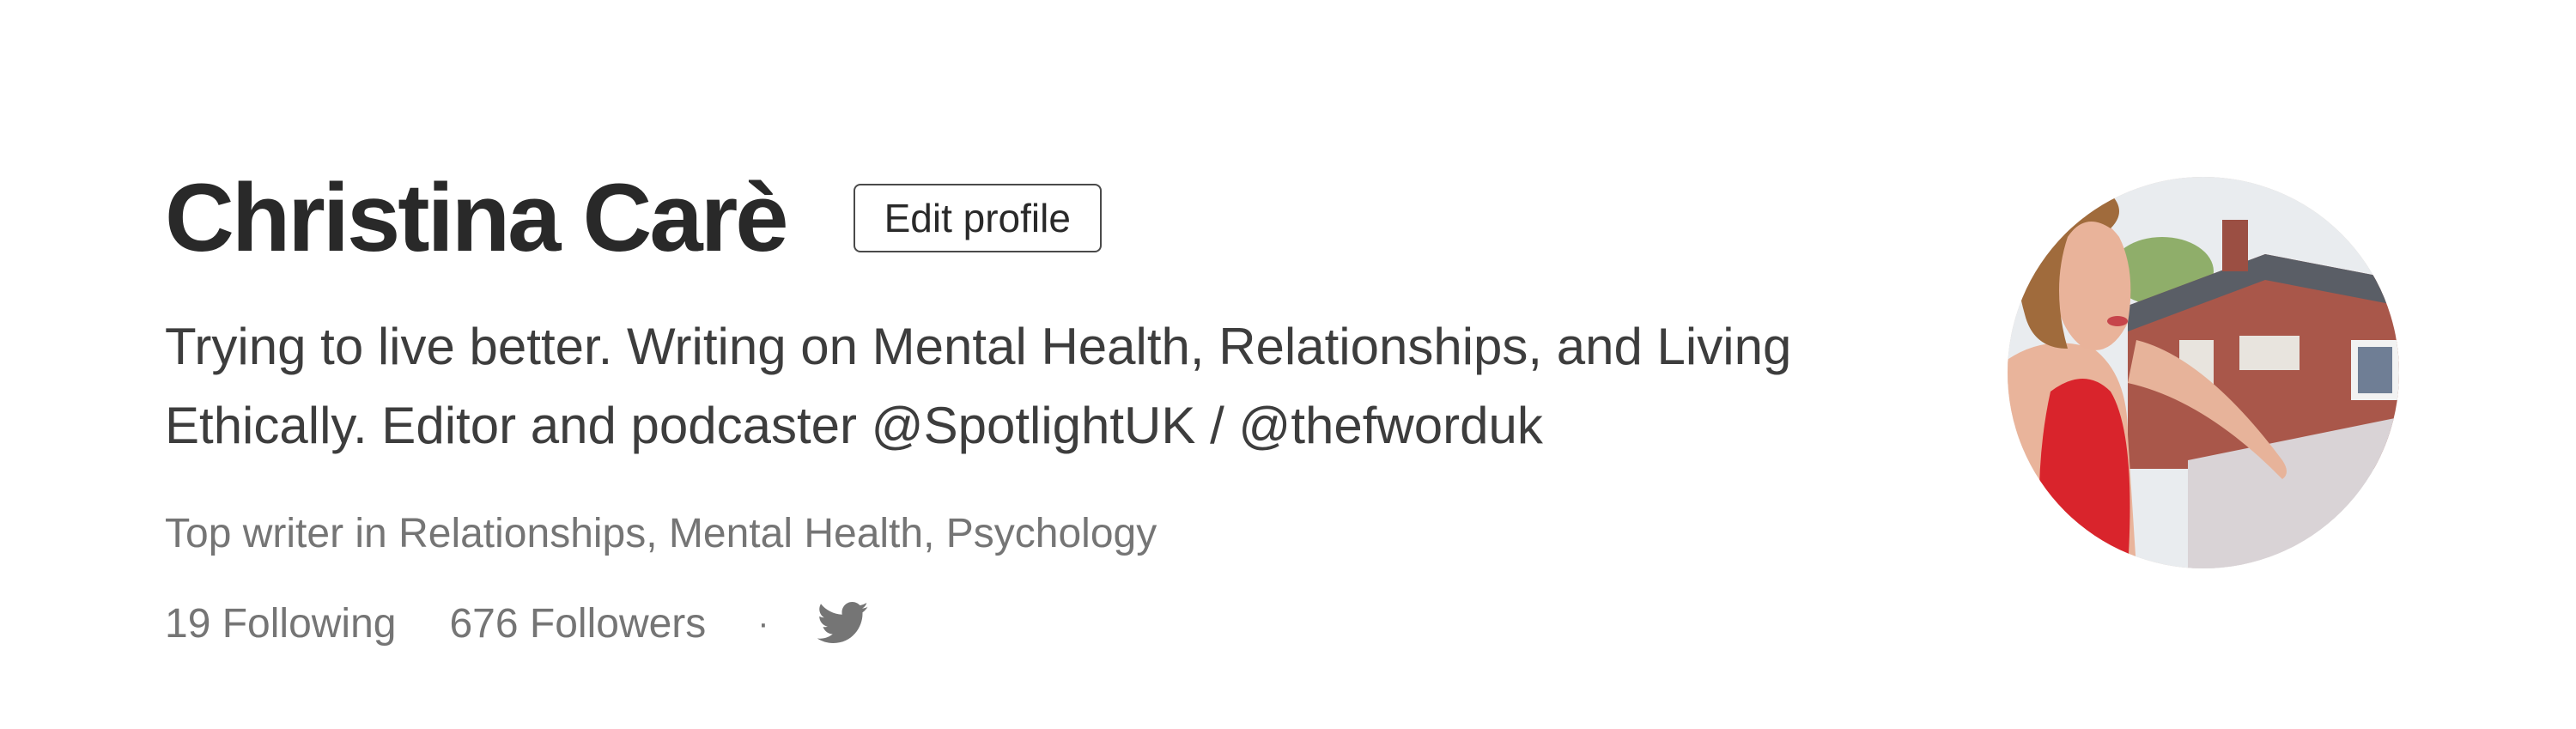  I want to click on twitter-bird-glyph, so click(843, 622).